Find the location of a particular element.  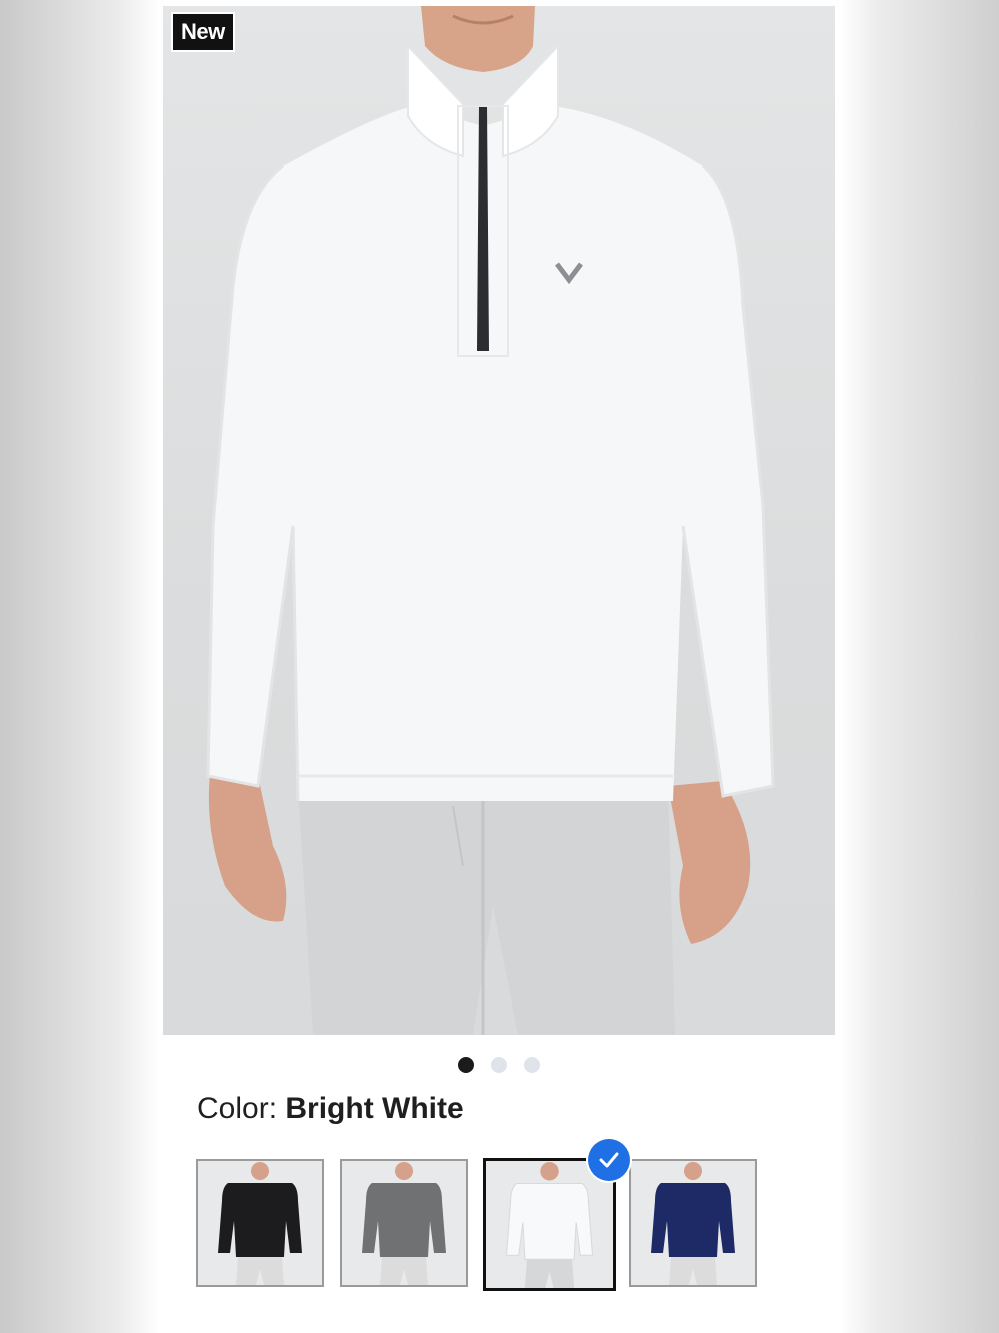

swatch-black is located at coordinates (260, 1223).